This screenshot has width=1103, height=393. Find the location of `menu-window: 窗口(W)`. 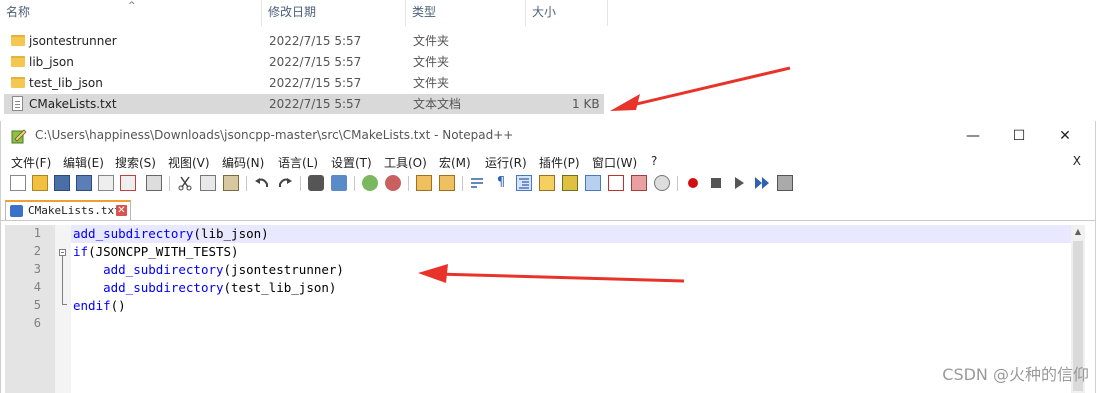

menu-window: 窗口(W) is located at coordinates (614, 162).